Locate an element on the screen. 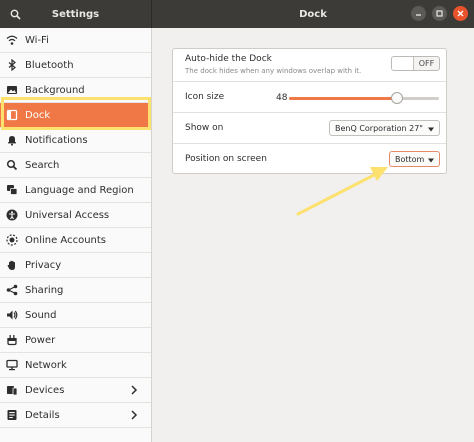 This screenshot has width=474, height=442. sidebar-item-online-accounts: Online Accounts is located at coordinates (75, 240).